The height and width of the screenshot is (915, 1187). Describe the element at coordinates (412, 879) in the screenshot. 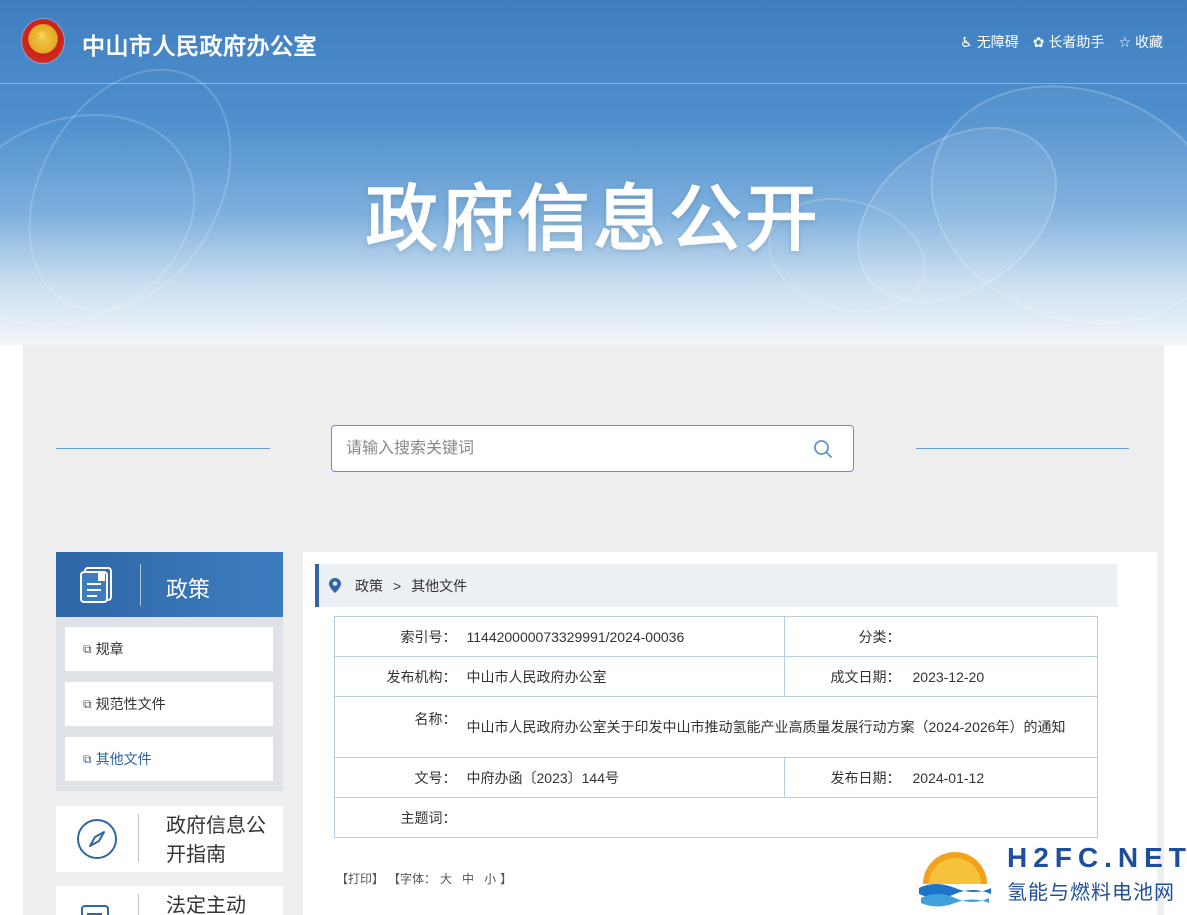

I see `font-size-prefix: 【字体：` at that location.